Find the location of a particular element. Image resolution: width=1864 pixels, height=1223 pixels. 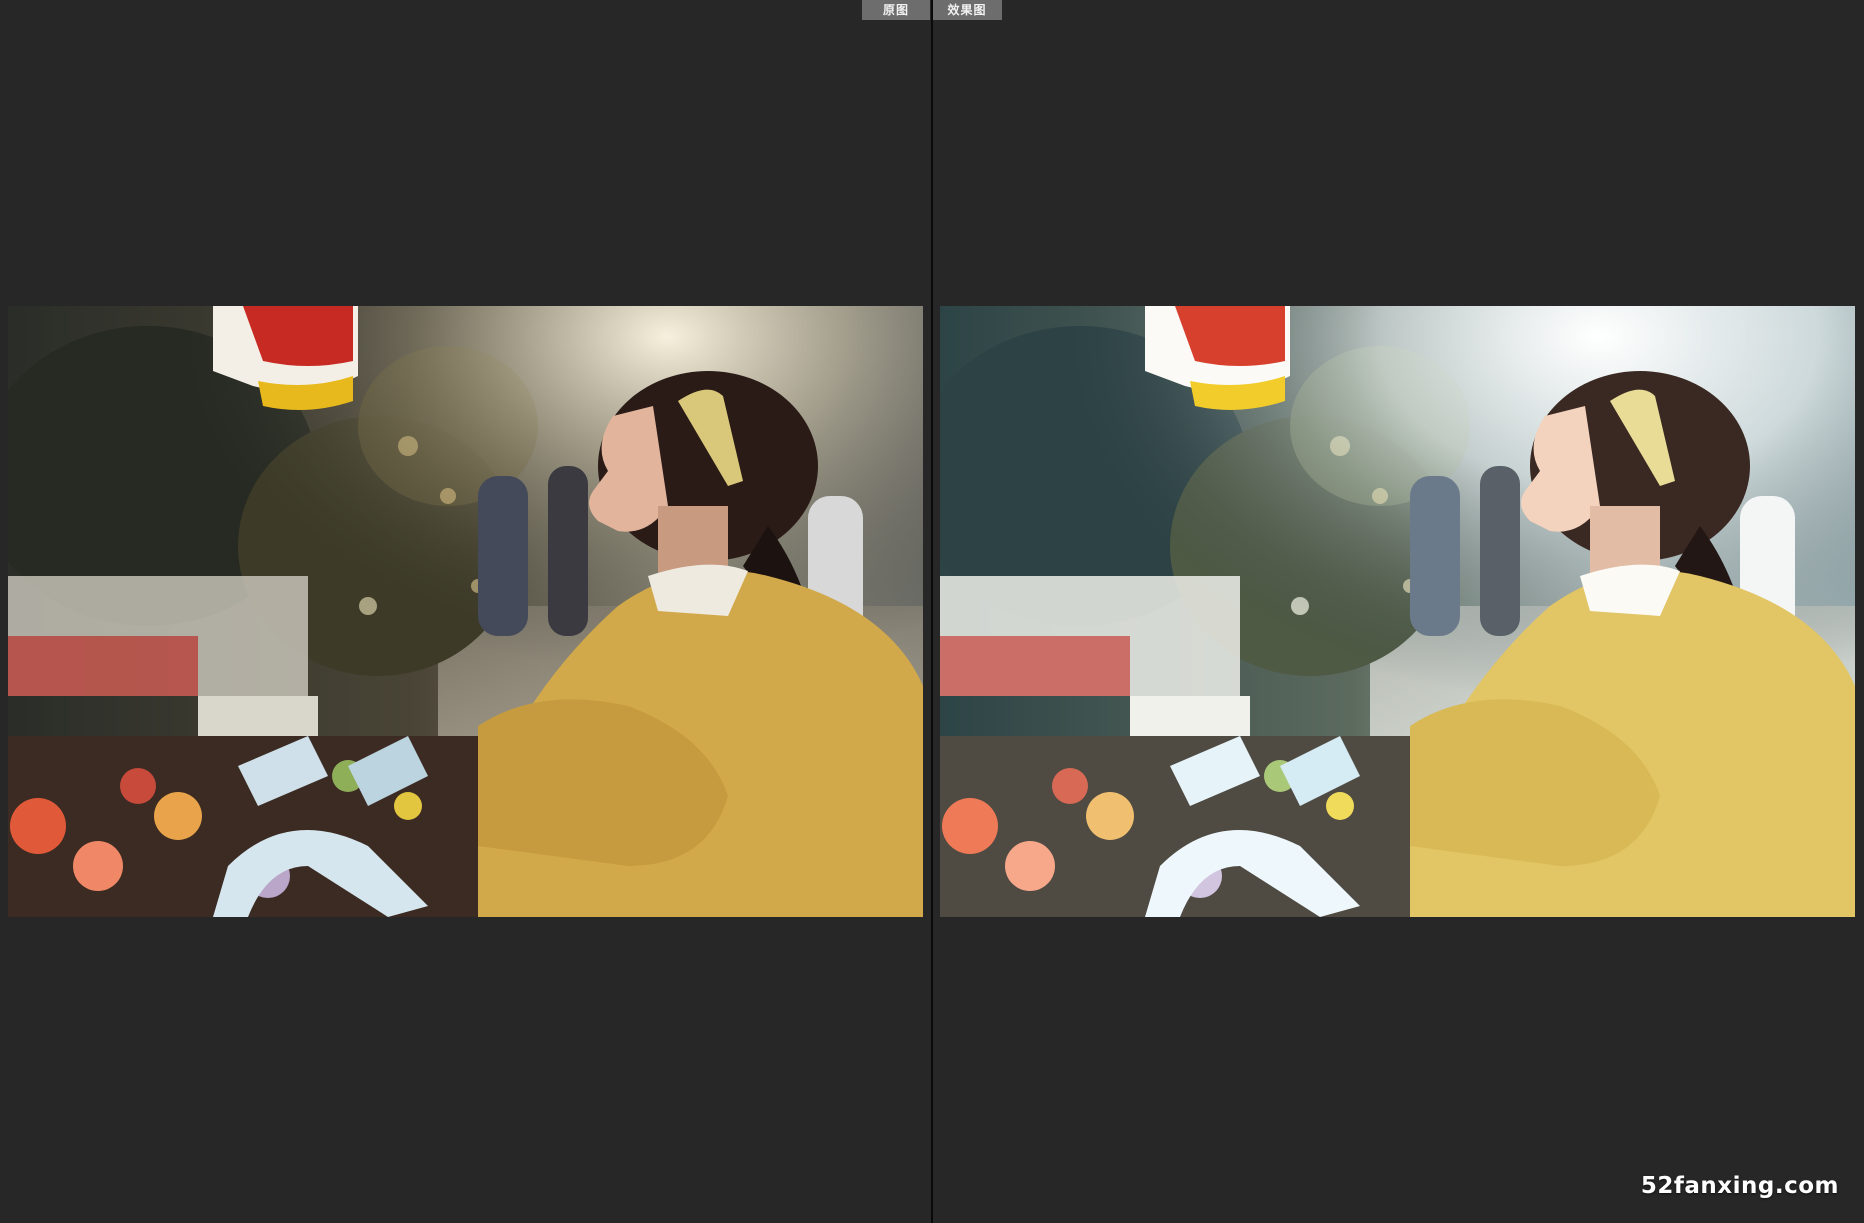

split-divider is located at coordinates (932, 611).